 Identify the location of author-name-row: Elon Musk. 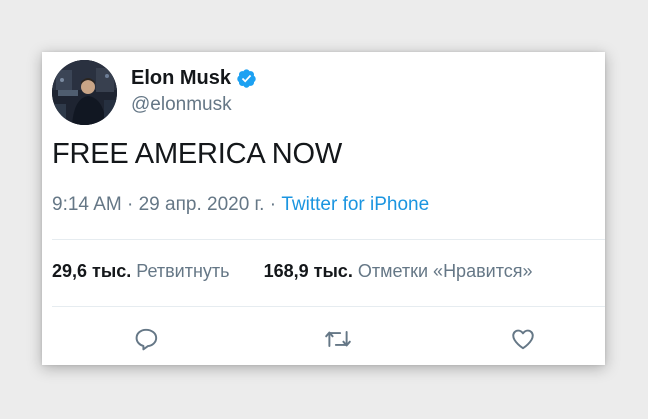
(194, 78).